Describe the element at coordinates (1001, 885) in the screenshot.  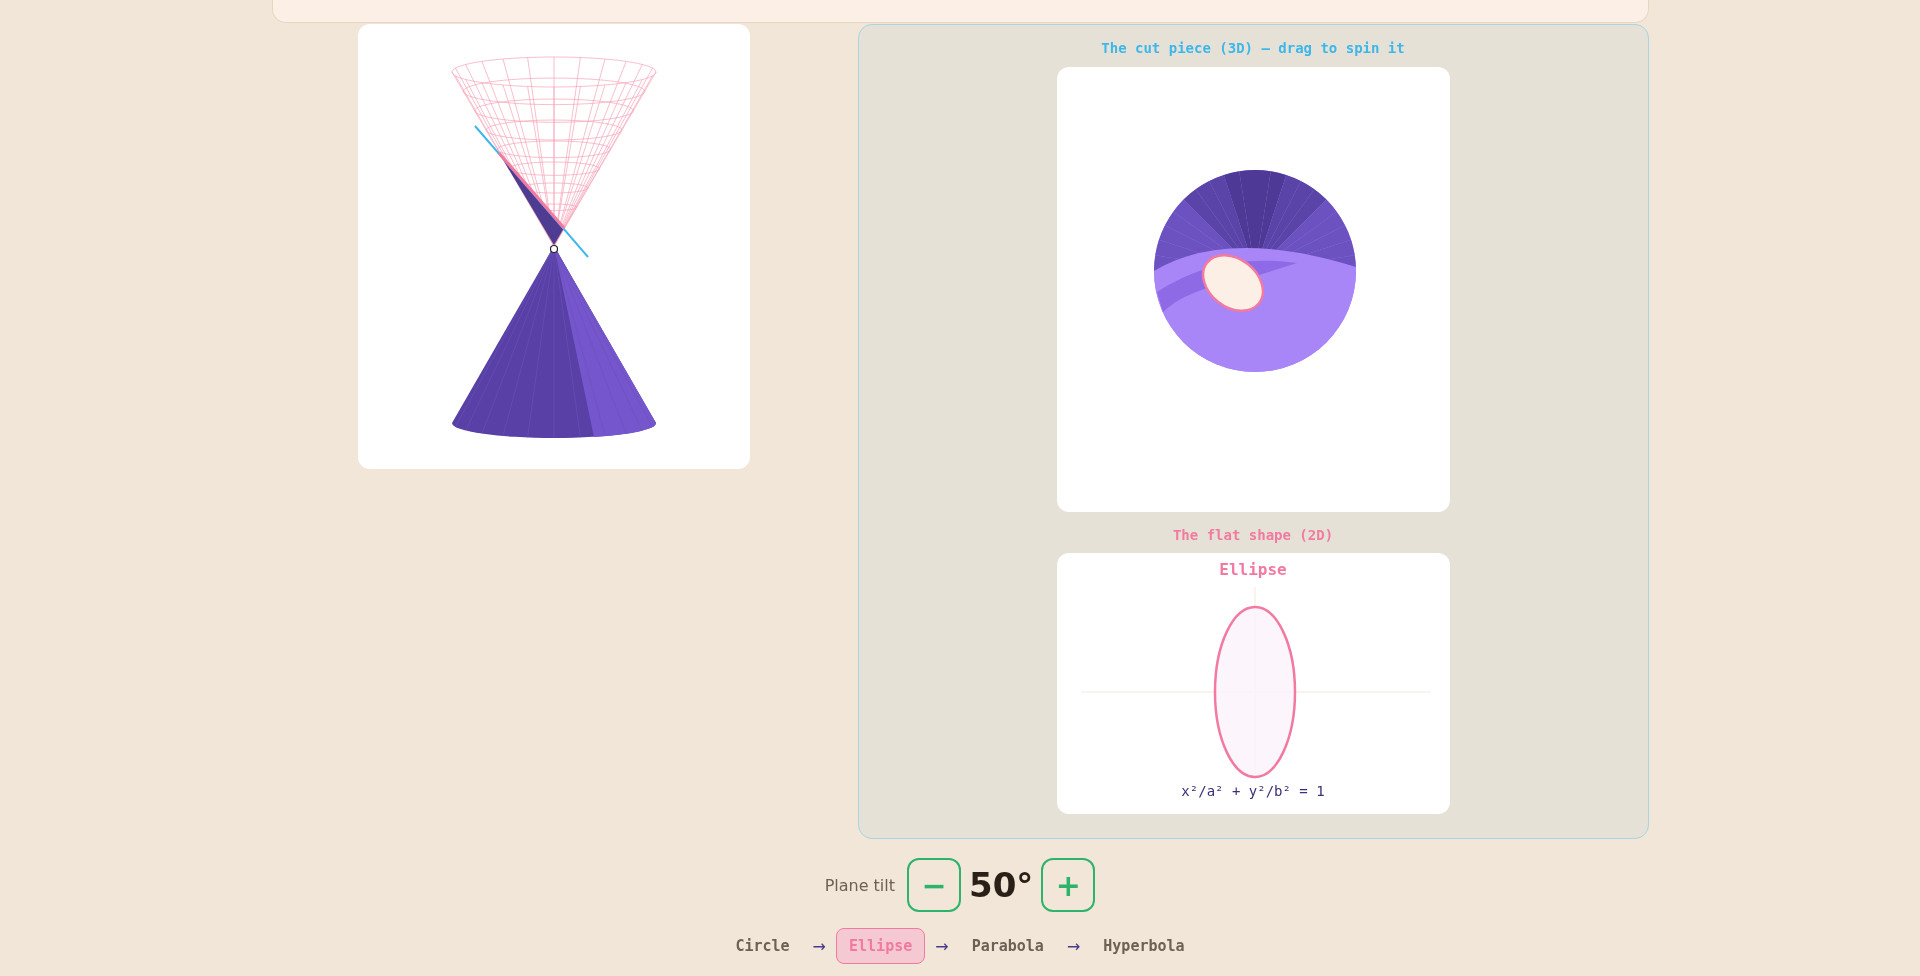
I see `tilt-value: 50°` at that location.